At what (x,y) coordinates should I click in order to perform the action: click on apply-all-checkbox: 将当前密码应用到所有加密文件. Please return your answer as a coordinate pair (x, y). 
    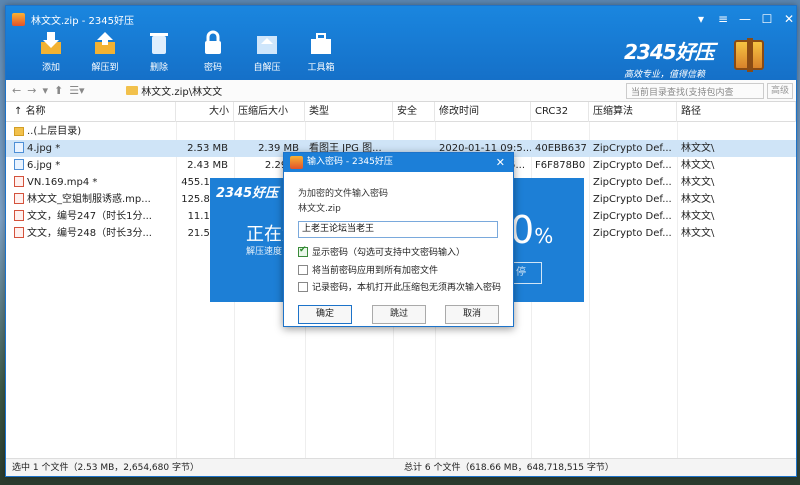
    Looking at the image, I should click on (368, 269).